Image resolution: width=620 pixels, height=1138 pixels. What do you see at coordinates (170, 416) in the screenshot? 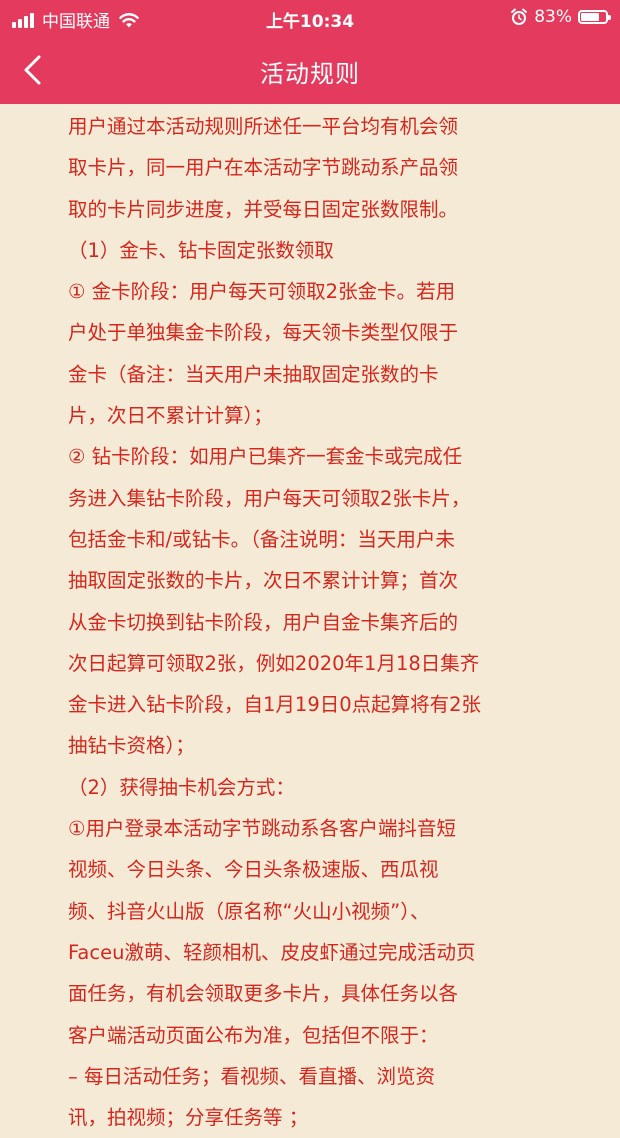
I see `rules-line: 片，次日不累计计算）；` at bounding box center [170, 416].